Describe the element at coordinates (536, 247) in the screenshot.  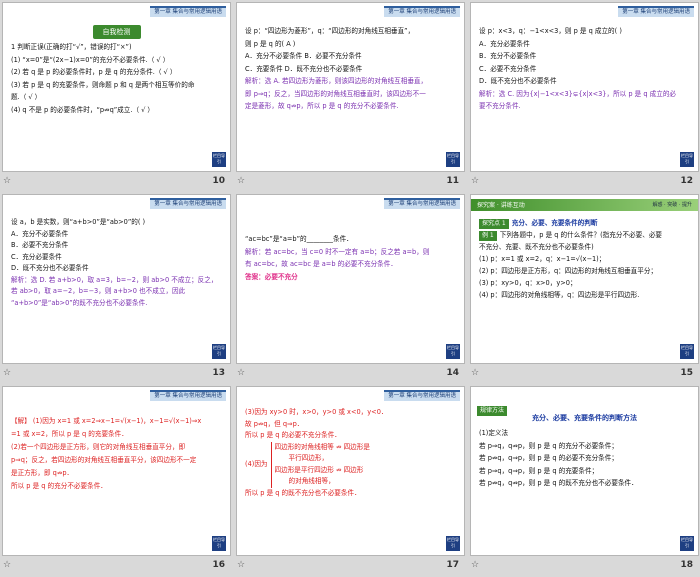
I see `slide-line: 不充分、充要、既不充分也不必要条件)` at that location.